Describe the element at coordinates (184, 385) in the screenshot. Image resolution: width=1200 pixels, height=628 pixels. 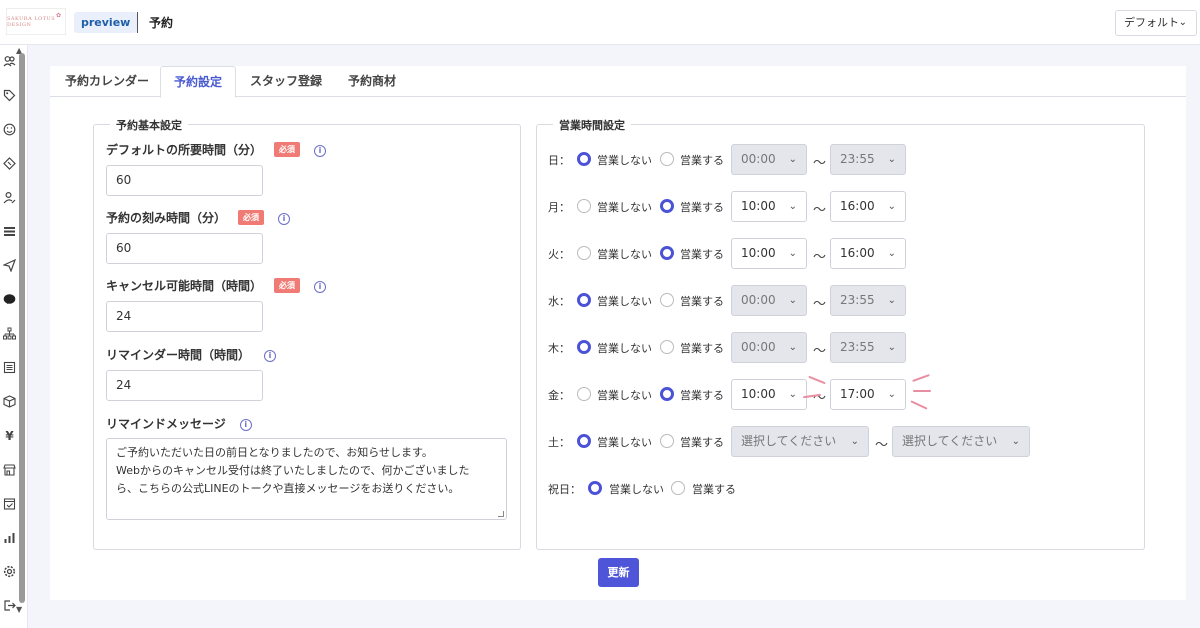
I see `reminder-time-input: 24` at that location.